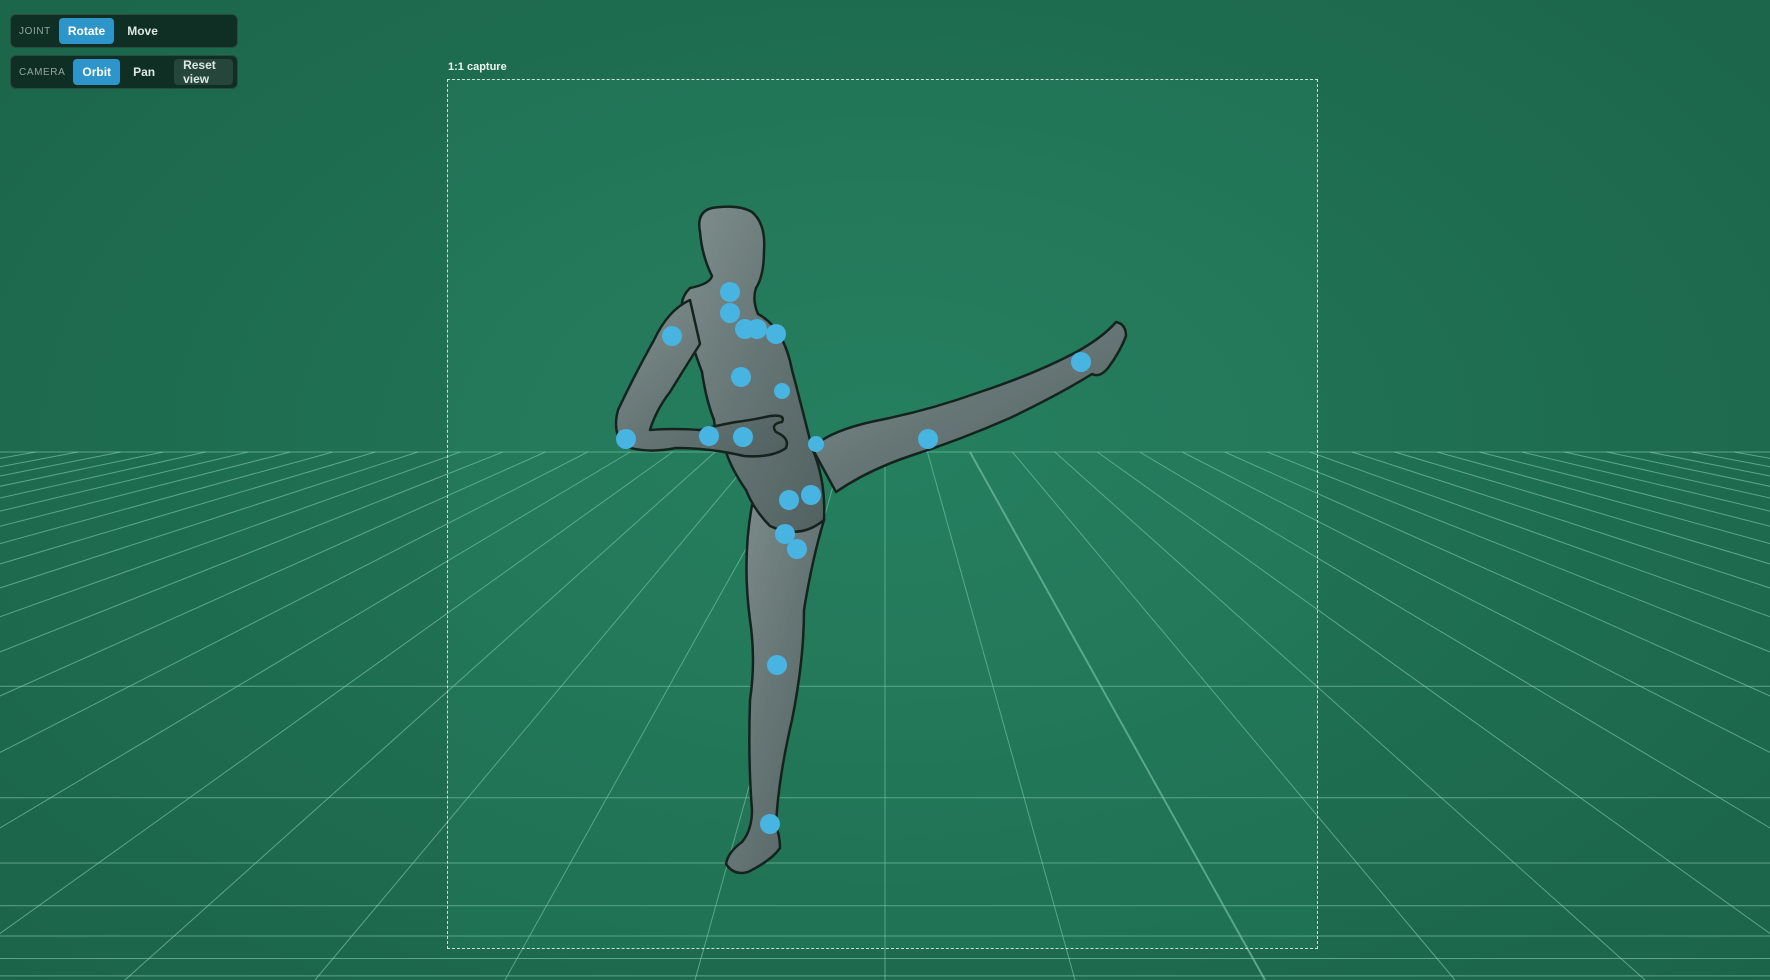  I want to click on pan-button: Pan, so click(144, 72).